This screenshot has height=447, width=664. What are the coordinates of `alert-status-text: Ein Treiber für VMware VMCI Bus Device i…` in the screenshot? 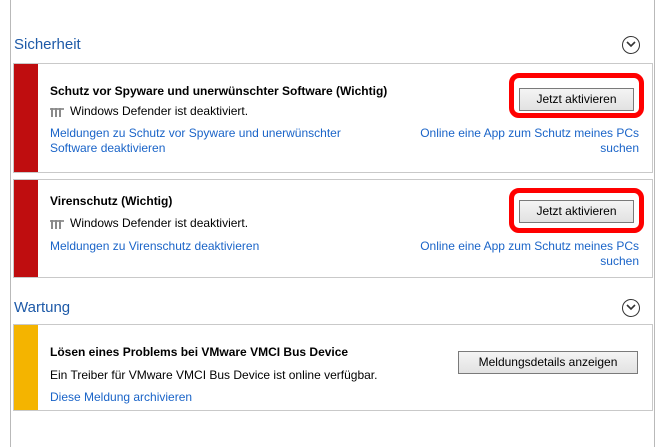 It's located at (214, 375).